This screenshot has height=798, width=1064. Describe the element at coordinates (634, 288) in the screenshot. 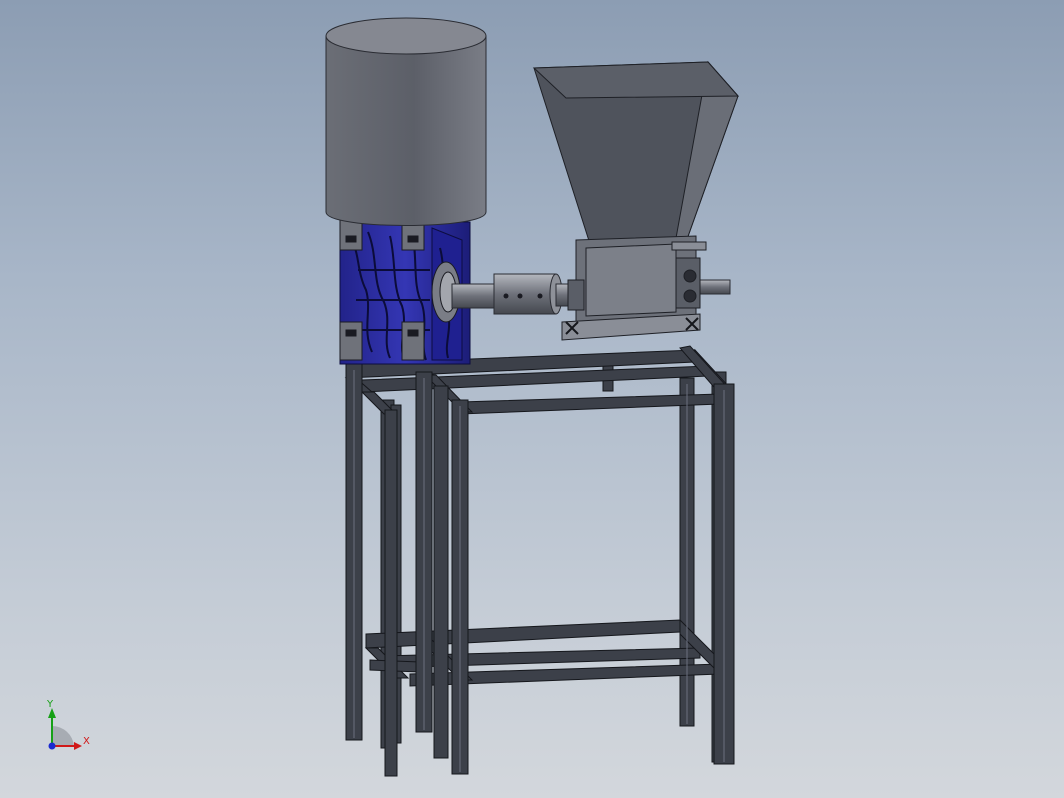

I see `cutting-chamber` at that location.